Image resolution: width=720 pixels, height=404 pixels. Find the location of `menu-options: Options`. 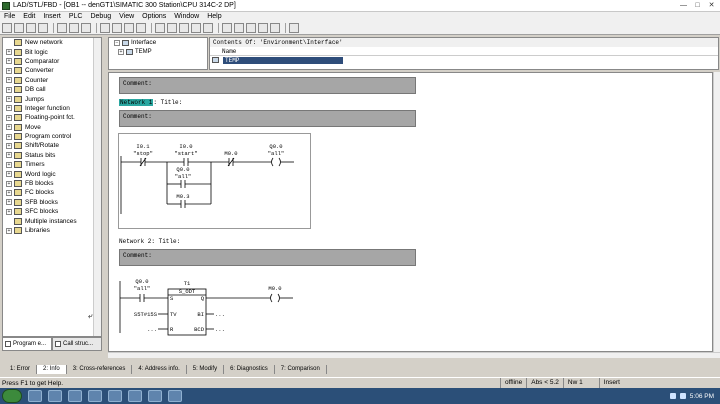

menu-options: Options is located at coordinates (154, 17).